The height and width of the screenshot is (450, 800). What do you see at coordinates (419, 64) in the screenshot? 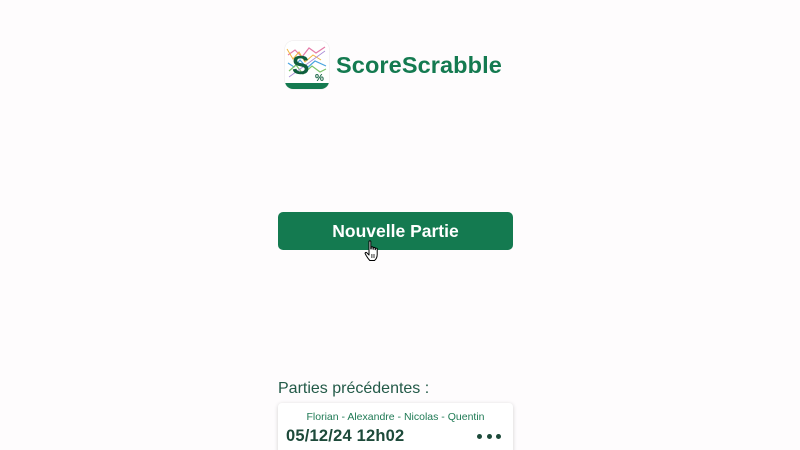
I see `app-title: ScoreScrabble` at bounding box center [419, 64].